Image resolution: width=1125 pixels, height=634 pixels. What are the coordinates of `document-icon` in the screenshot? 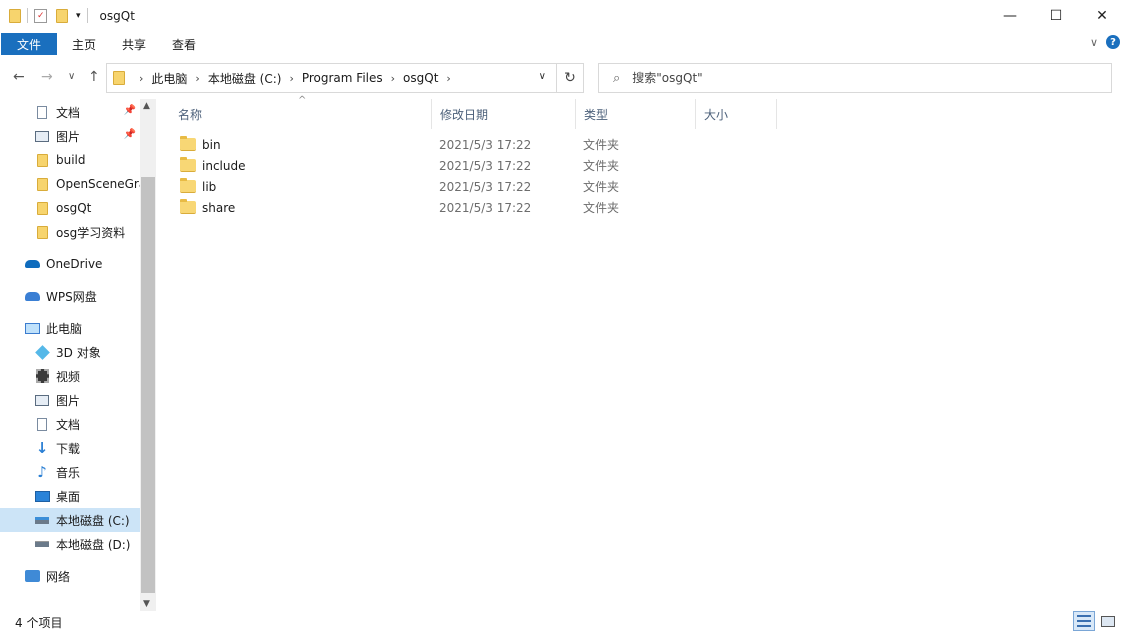 It's located at (42, 424).